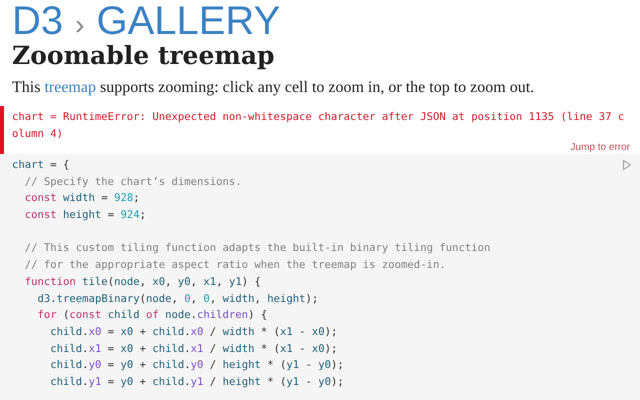 Image resolution: width=640 pixels, height=400 pixels. I want to click on run-icon, so click(627, 165).